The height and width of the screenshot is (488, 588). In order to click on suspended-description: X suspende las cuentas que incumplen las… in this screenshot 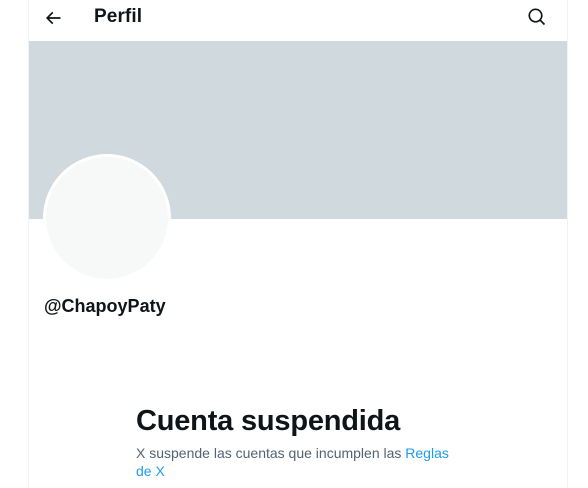, I will do `click(296, 462)`.